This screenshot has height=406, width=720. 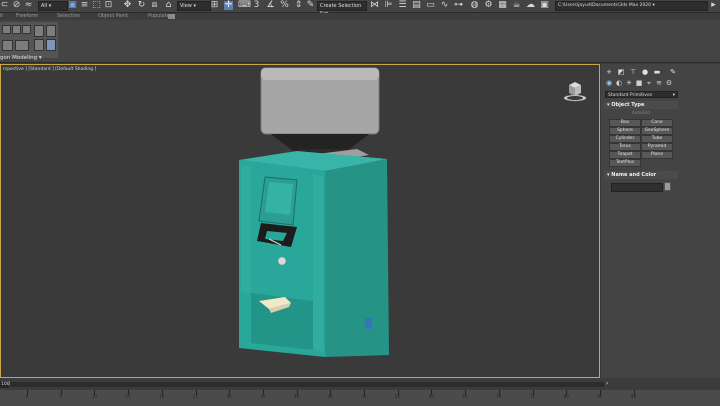 What do you see at coordinates (634, 396) in the screenshot?
I see `ruler-tick-label: 90` at bounding box center [634, 396].